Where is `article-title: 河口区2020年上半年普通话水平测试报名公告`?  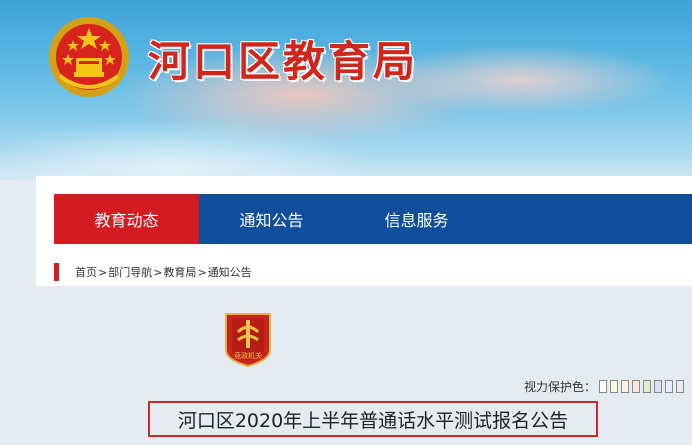 article-title: 河口区2020年上半年普通话水平测试报名公告 is located at coordinates (373, 419).